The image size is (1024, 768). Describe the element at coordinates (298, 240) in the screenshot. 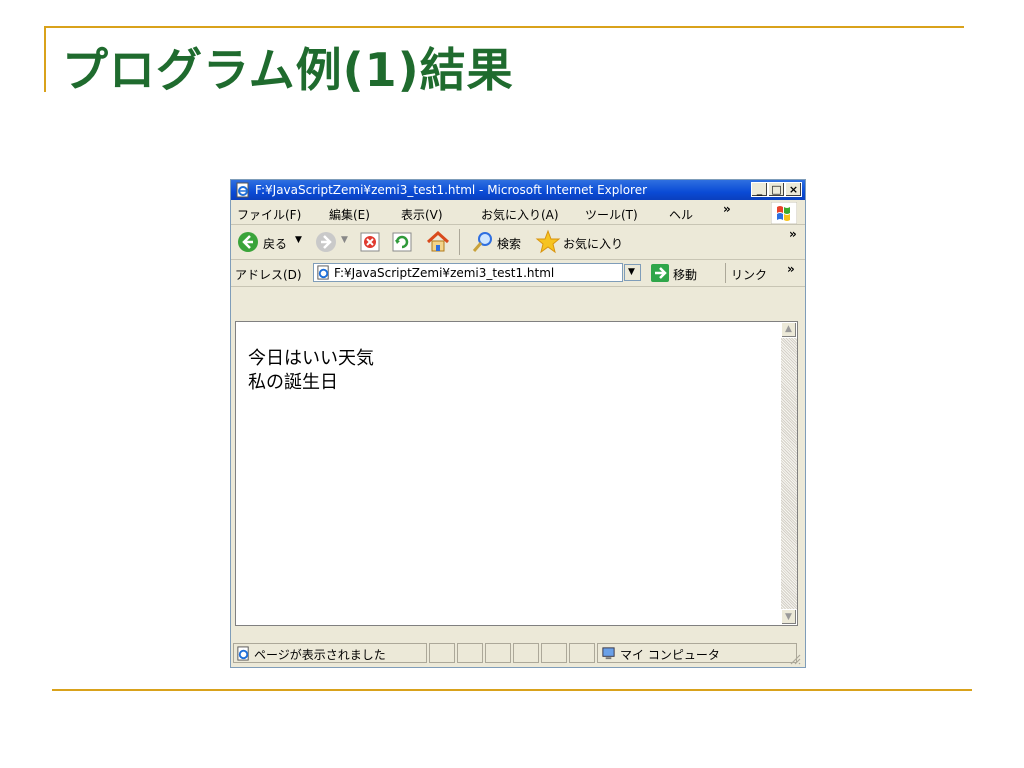

I see `back-dropdown-icon: ▼` at that location.